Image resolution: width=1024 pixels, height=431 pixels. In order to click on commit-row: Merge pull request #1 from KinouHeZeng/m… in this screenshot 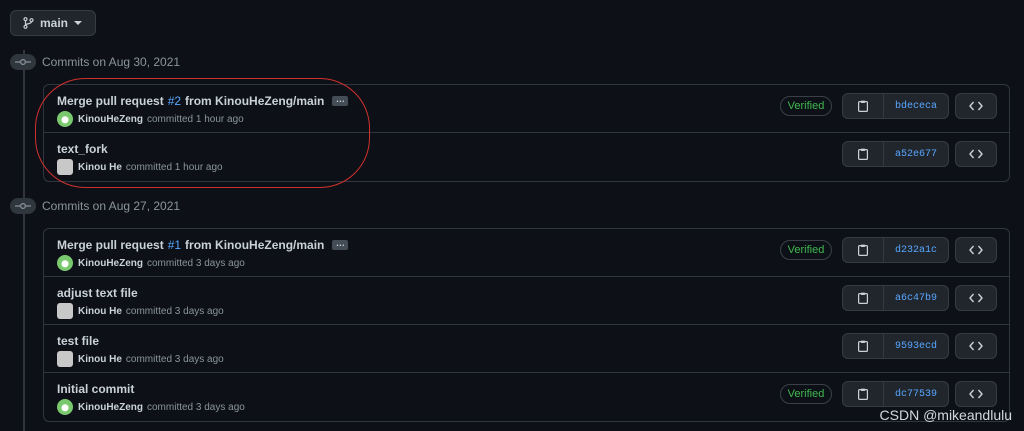, I will do `click(526, 253)`.